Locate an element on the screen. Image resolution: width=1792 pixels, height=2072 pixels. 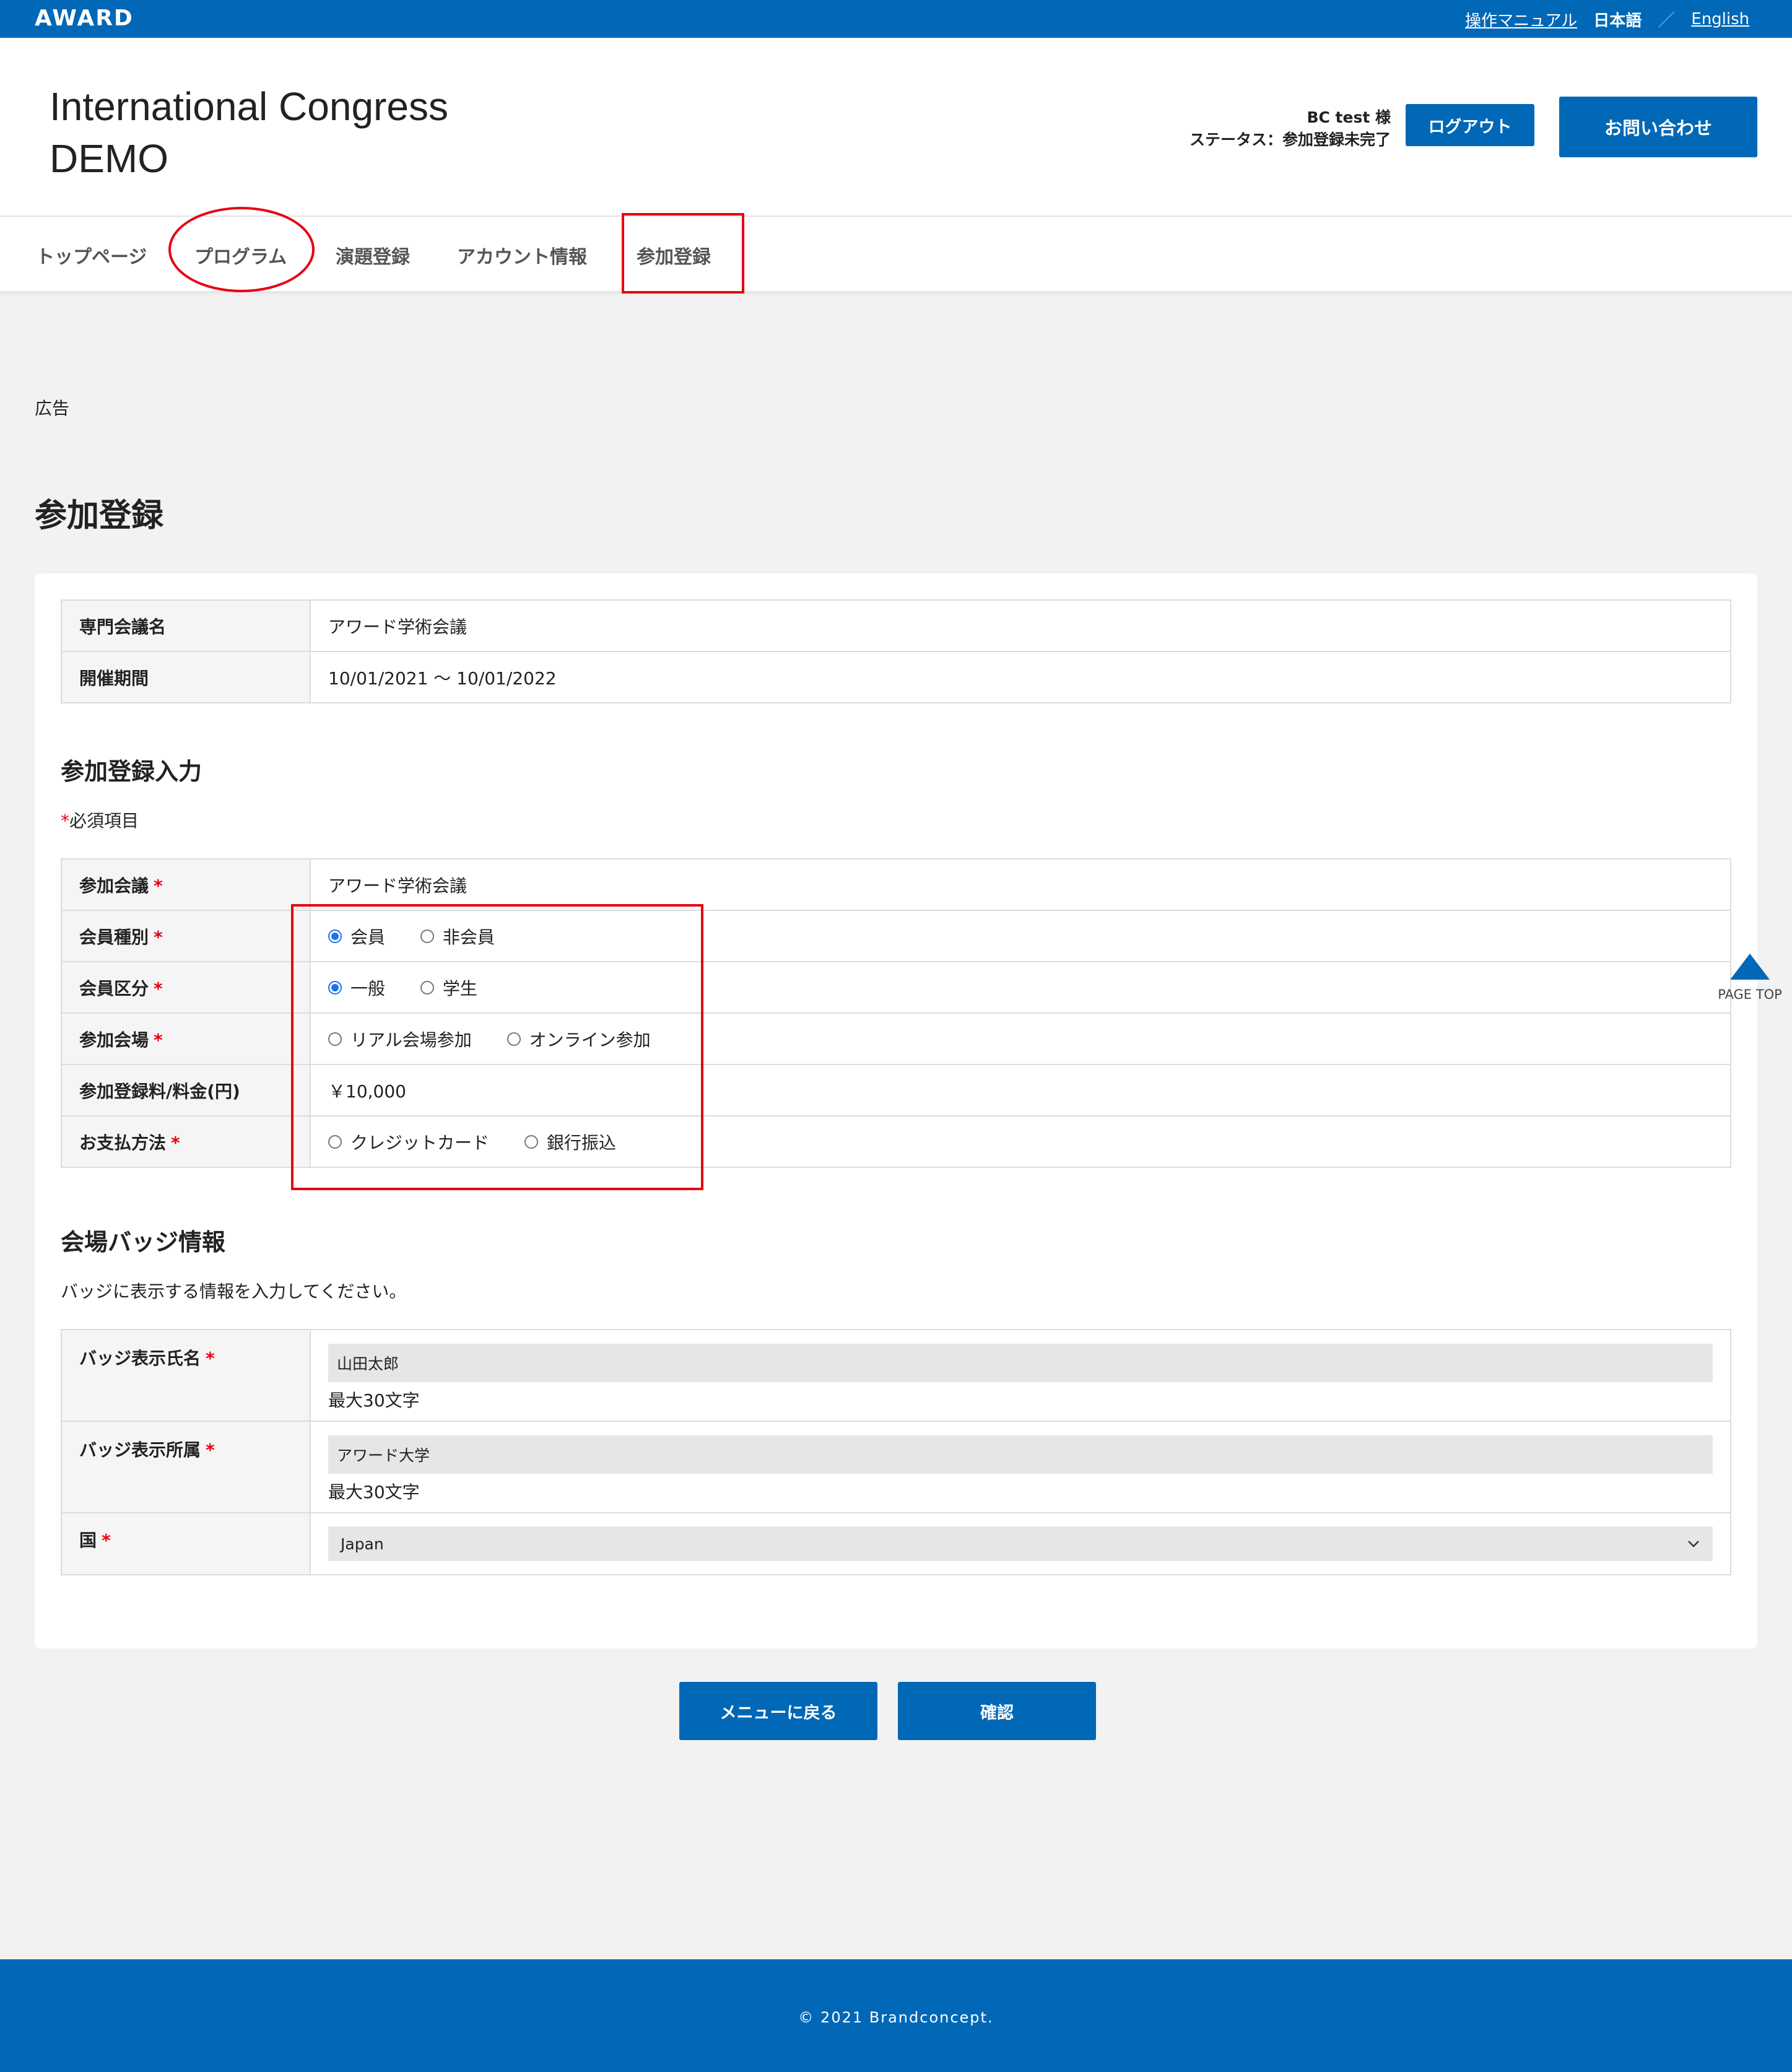
table-row: 参加会議 * アワード学術会議 is located at coordinates (896, 884).